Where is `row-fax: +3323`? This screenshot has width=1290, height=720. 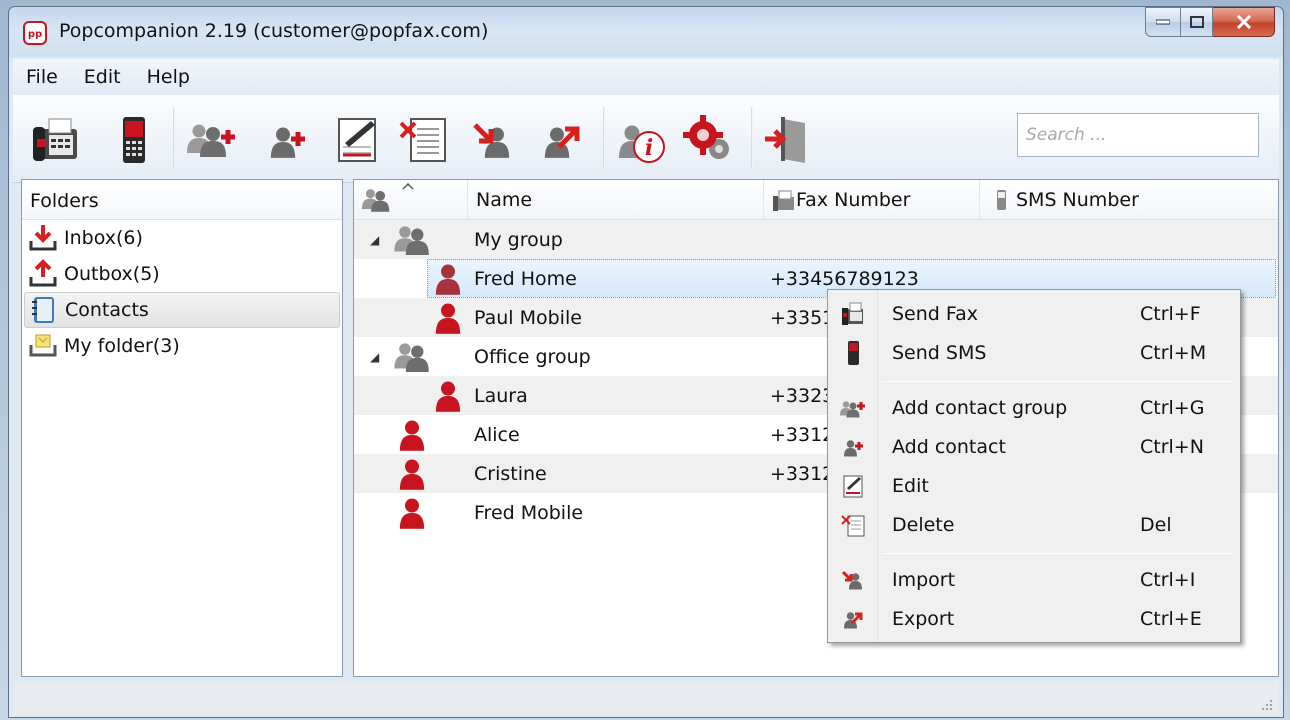 row-fax: +3323 is located at coordinates (802, 395).